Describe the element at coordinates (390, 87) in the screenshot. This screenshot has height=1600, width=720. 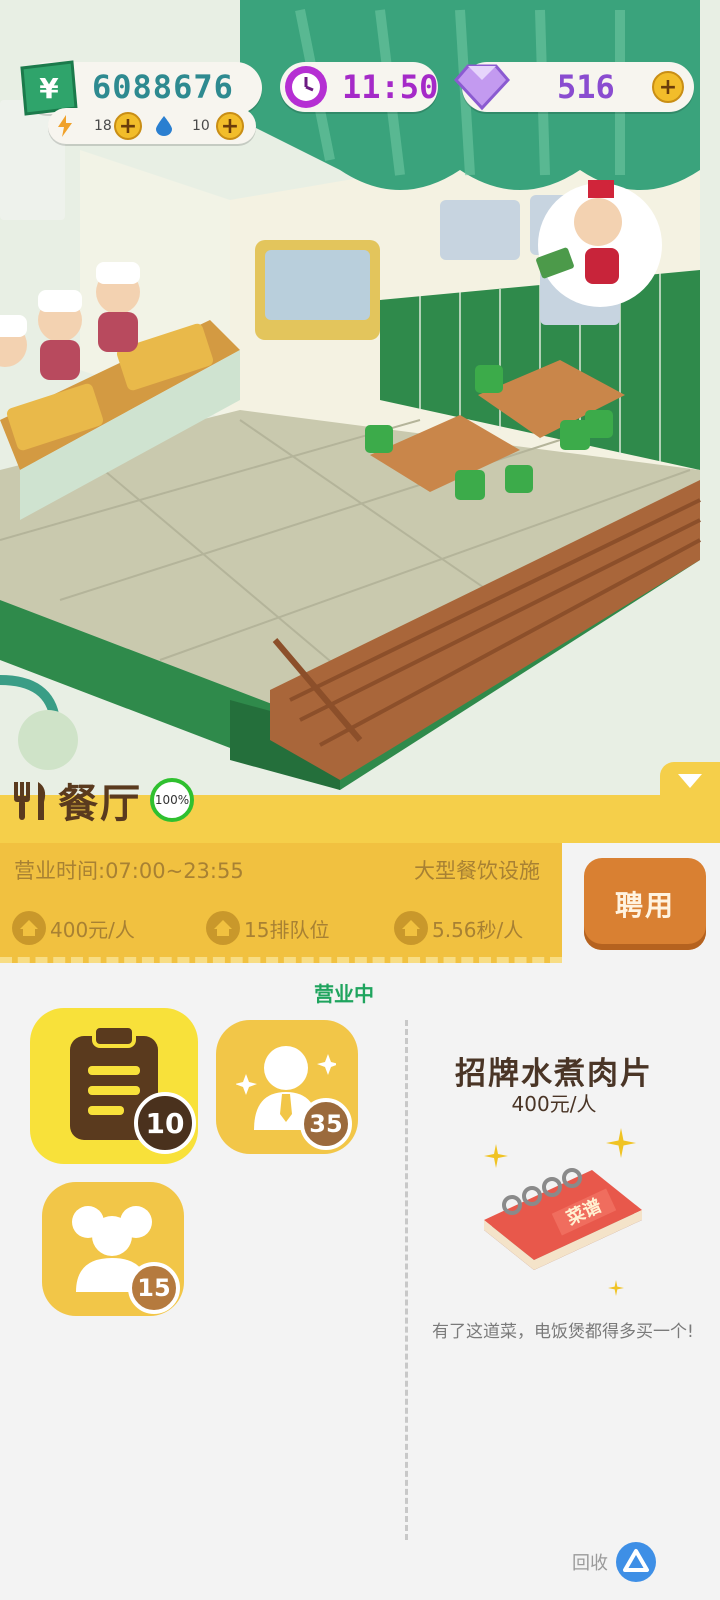
I see `clock-value: 11:50` at that location.